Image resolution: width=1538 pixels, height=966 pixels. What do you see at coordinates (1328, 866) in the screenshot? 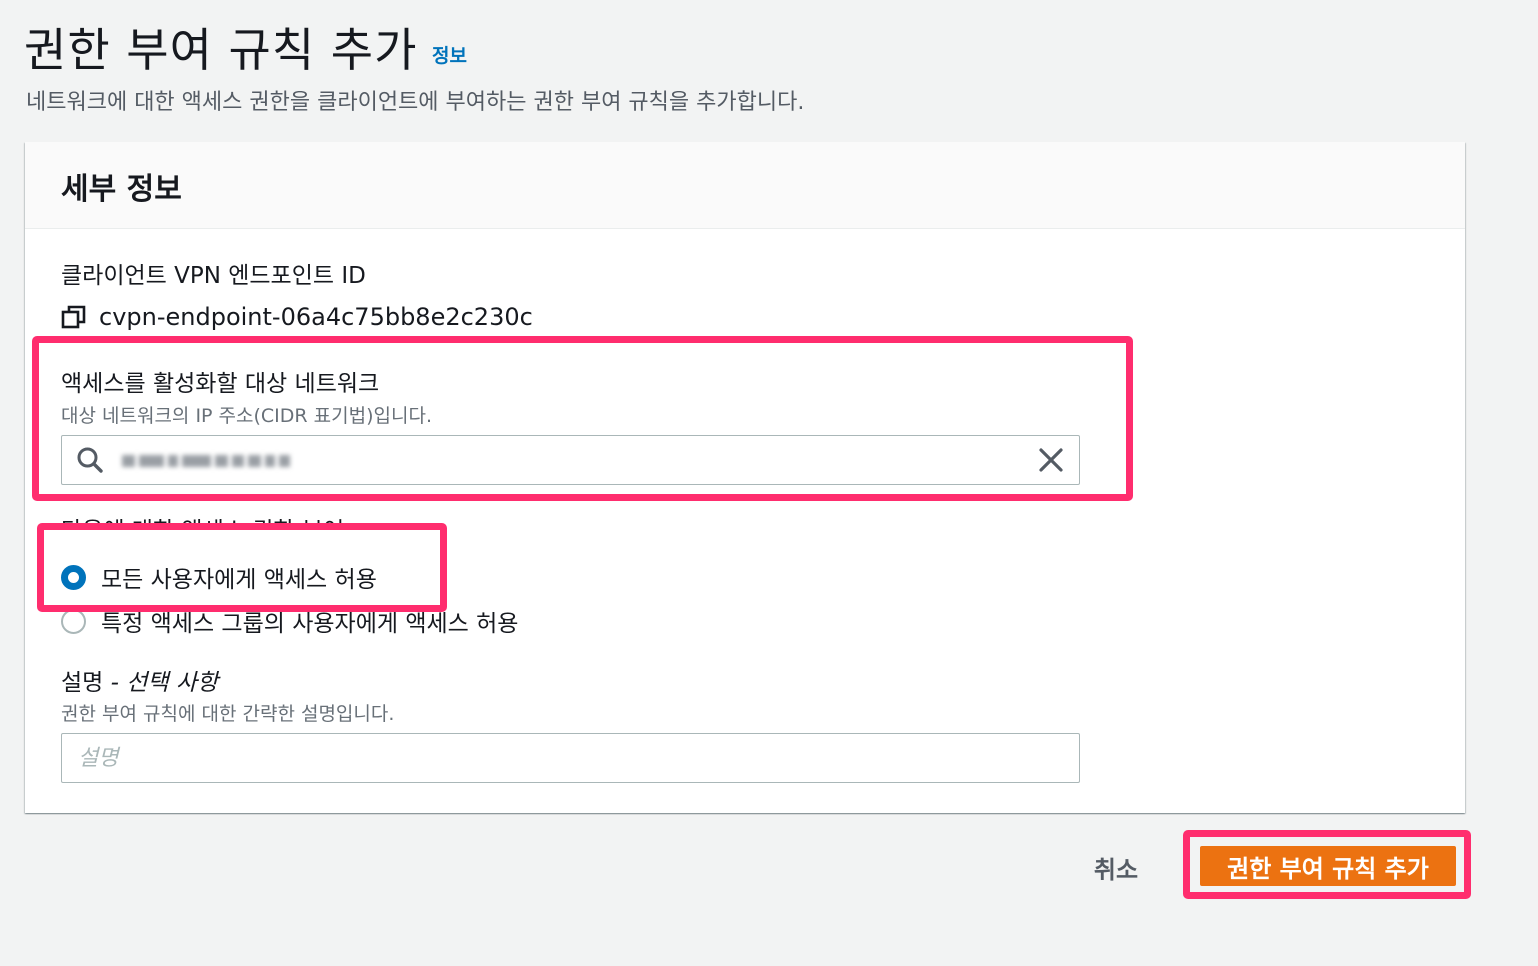
I see `add-authorization-rule-button: 권한 부여 규칙 추가` at bounding box center [1328, 866].